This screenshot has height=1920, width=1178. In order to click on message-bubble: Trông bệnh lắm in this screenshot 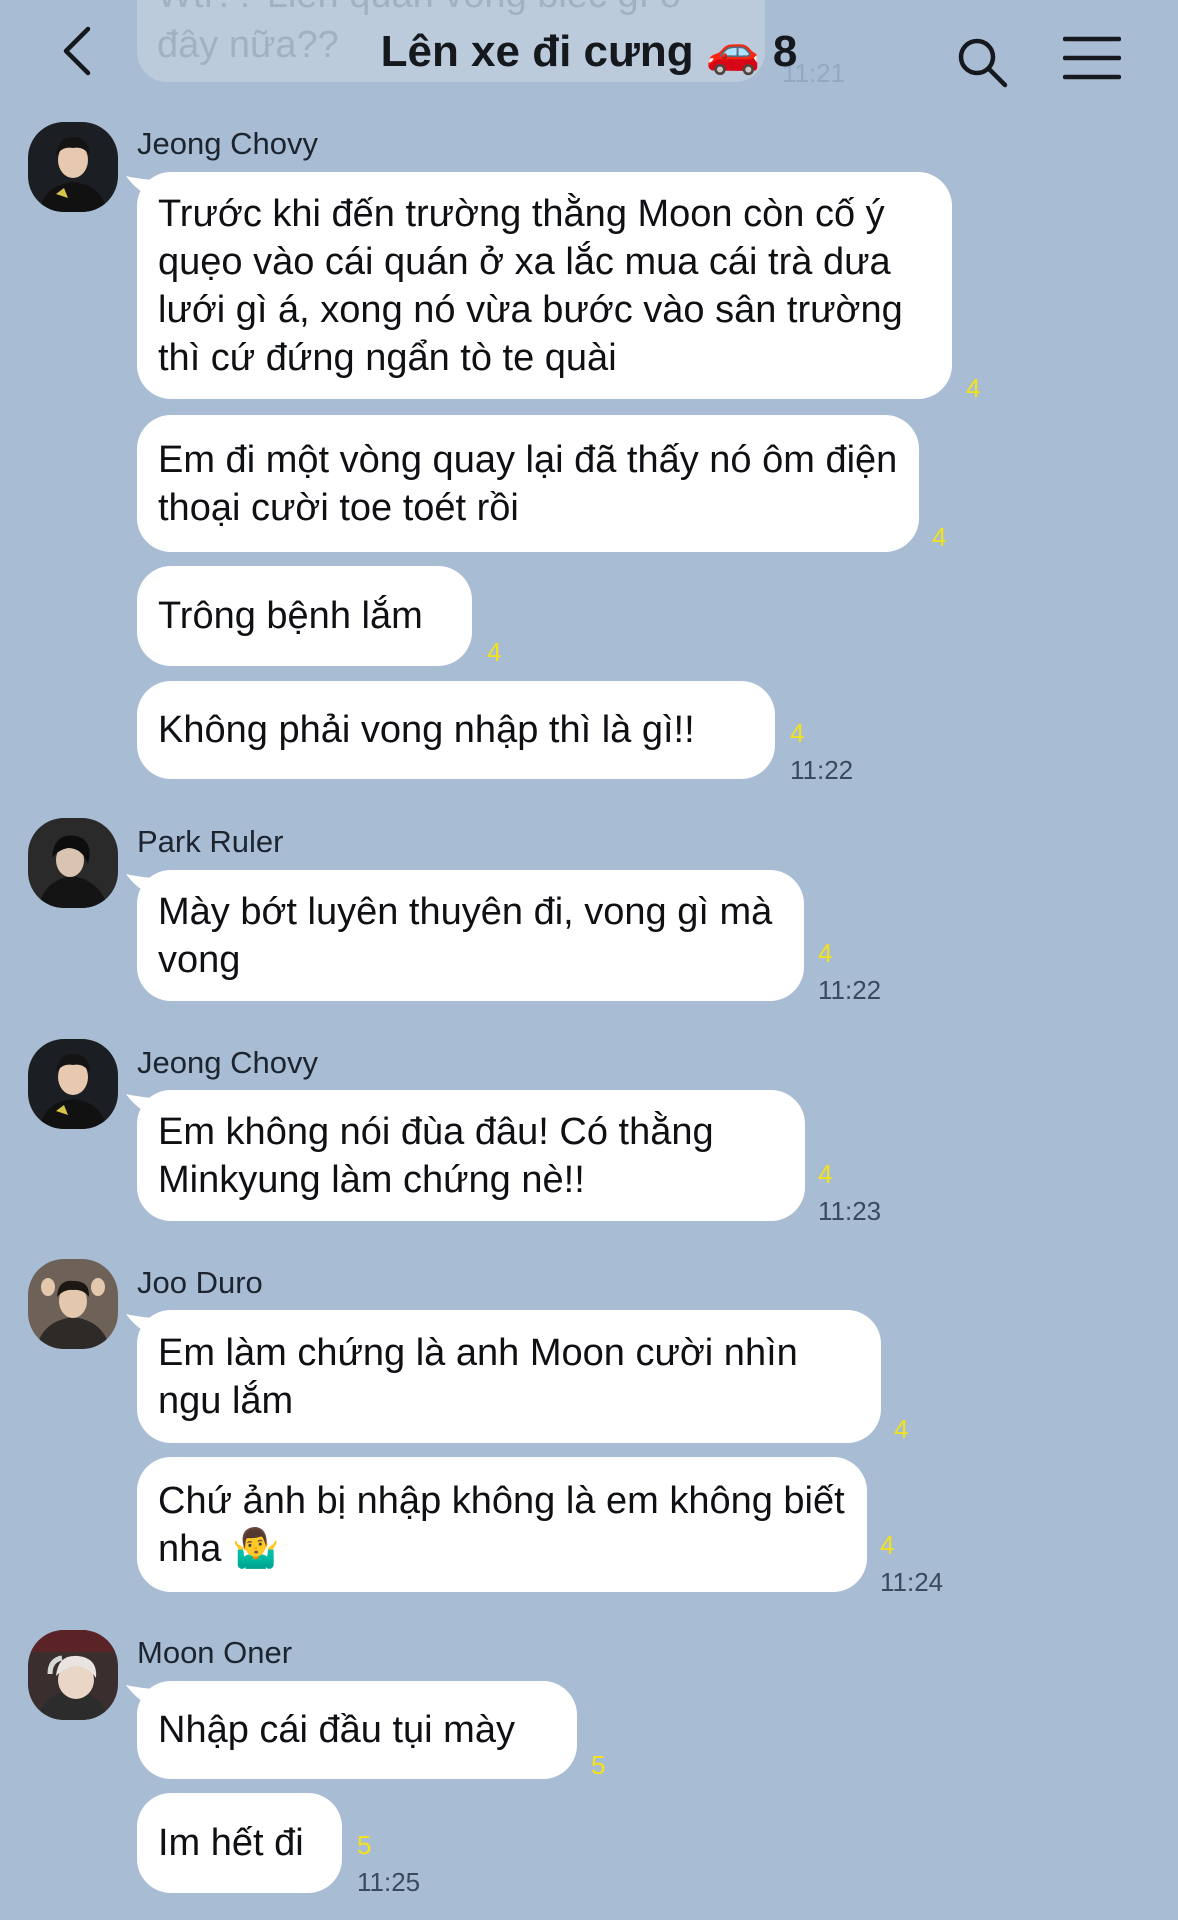, I will do `click(304, 616)`.